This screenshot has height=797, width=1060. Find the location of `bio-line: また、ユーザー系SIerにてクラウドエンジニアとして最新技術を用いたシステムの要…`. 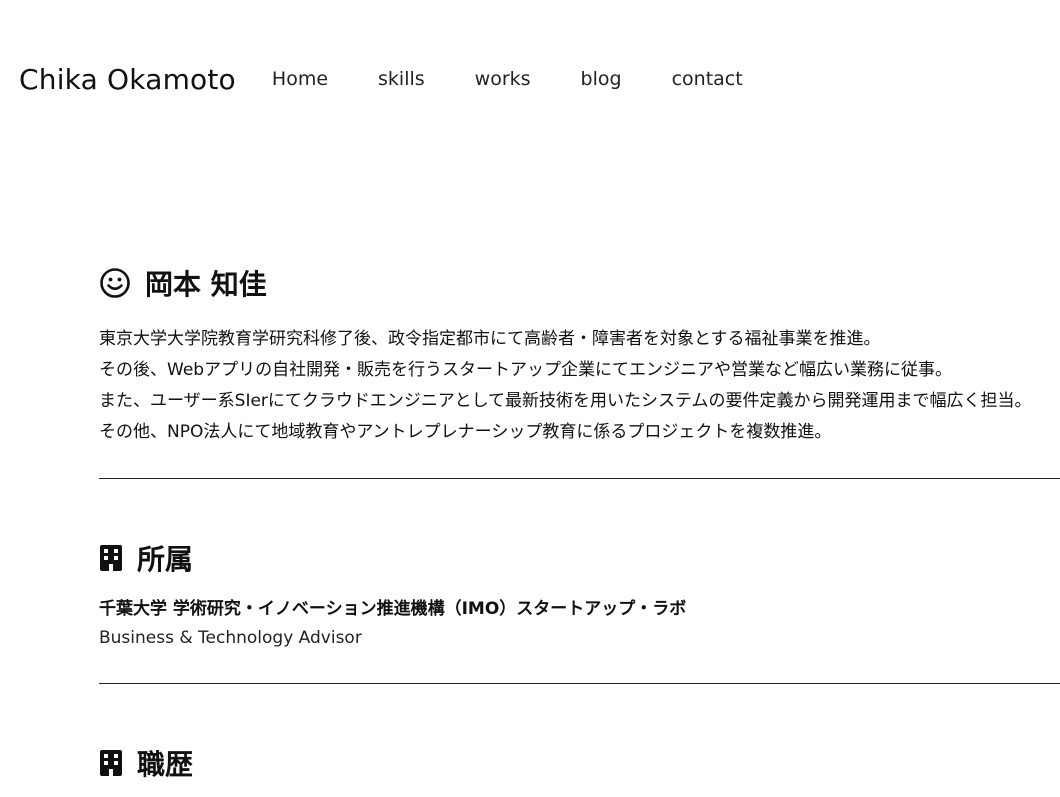

bio-line: また、ユーザー系SIerにてクラウドエンジニアとして最新技術を用いたシステムの要… is located at coordinates (565, 401).